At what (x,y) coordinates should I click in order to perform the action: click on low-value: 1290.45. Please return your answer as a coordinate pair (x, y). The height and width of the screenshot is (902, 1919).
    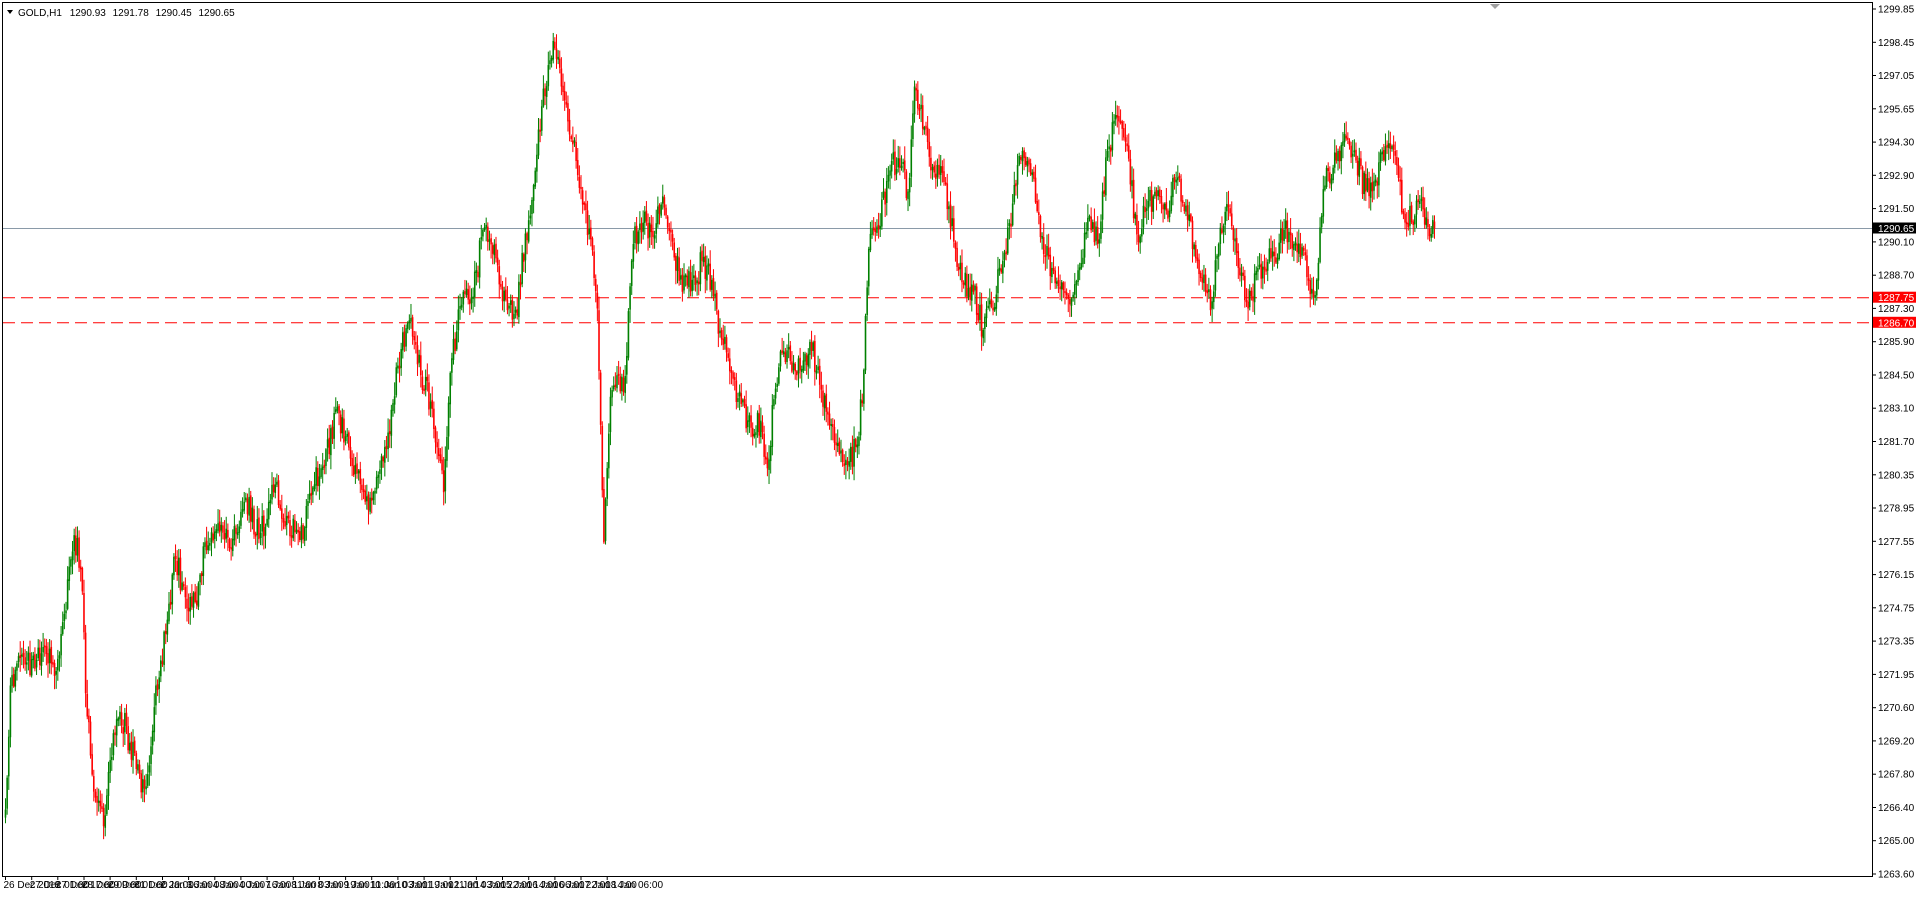
    Looking at the image, I should click on (174, 13).